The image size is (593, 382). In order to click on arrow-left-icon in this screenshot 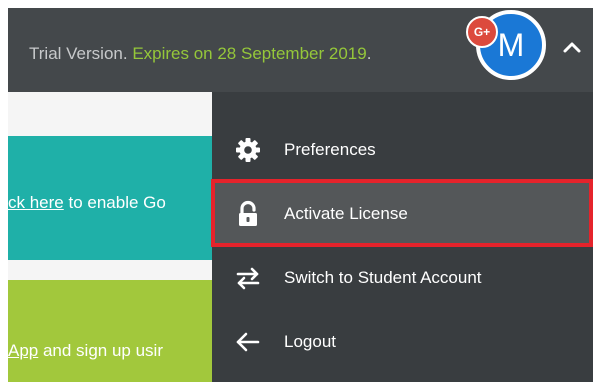, I will do `click(248, 342)`.